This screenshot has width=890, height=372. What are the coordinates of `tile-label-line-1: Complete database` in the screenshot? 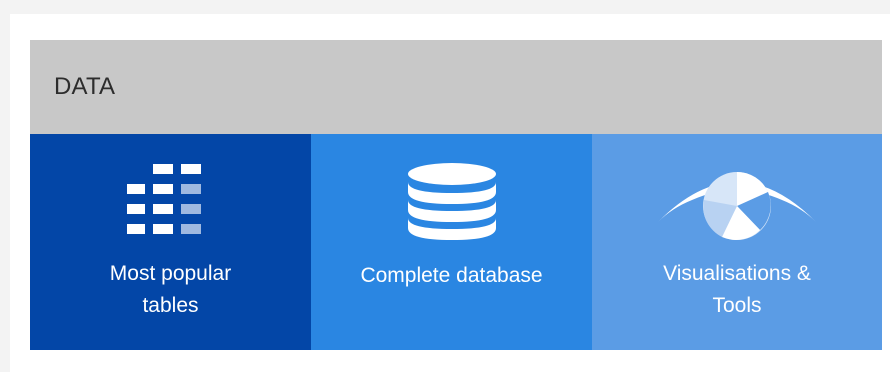 It's located at (451, 275).